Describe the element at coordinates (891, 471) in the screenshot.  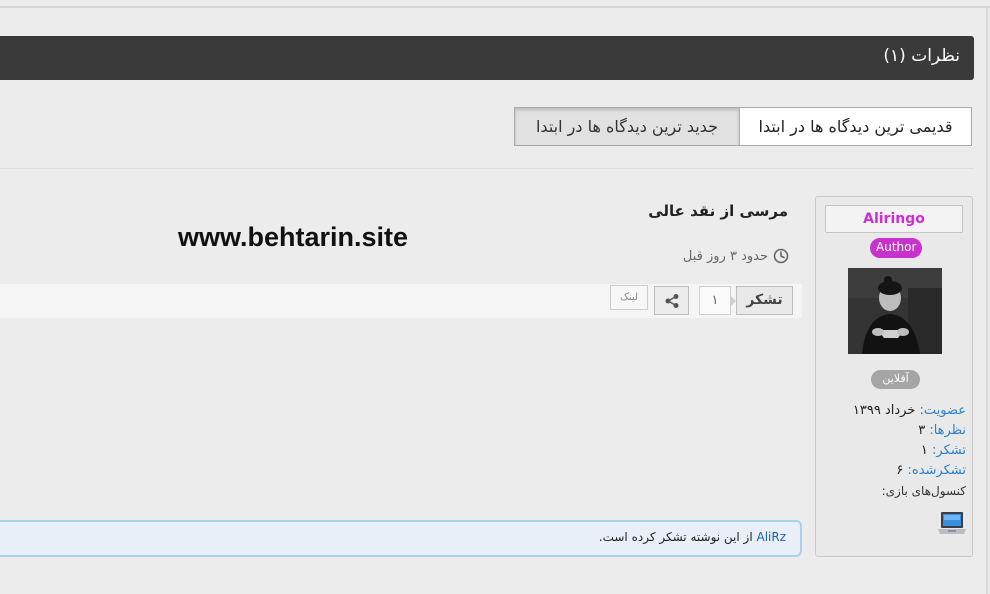
I see `stat-thanked: تشکرشده: ۶` at that location.